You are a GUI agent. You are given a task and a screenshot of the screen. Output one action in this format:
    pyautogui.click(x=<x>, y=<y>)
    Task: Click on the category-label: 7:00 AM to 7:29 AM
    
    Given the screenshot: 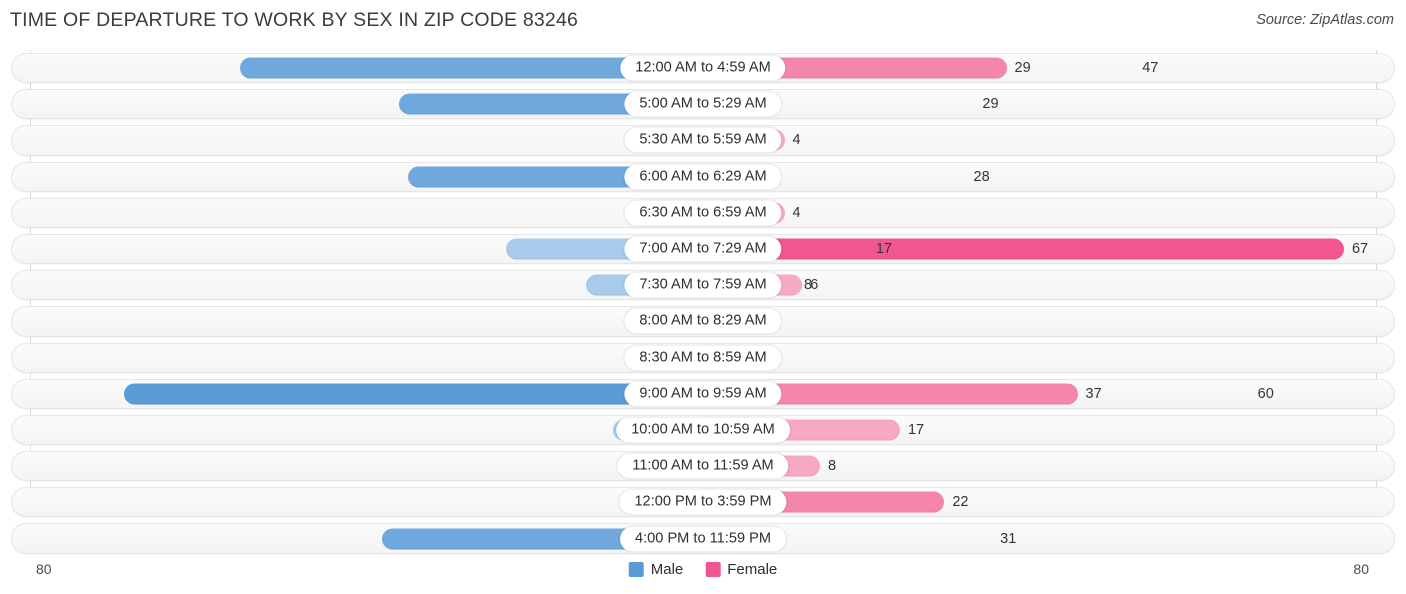 What is the action you would take?
    pyautogui.click(x=703, y=249)
    